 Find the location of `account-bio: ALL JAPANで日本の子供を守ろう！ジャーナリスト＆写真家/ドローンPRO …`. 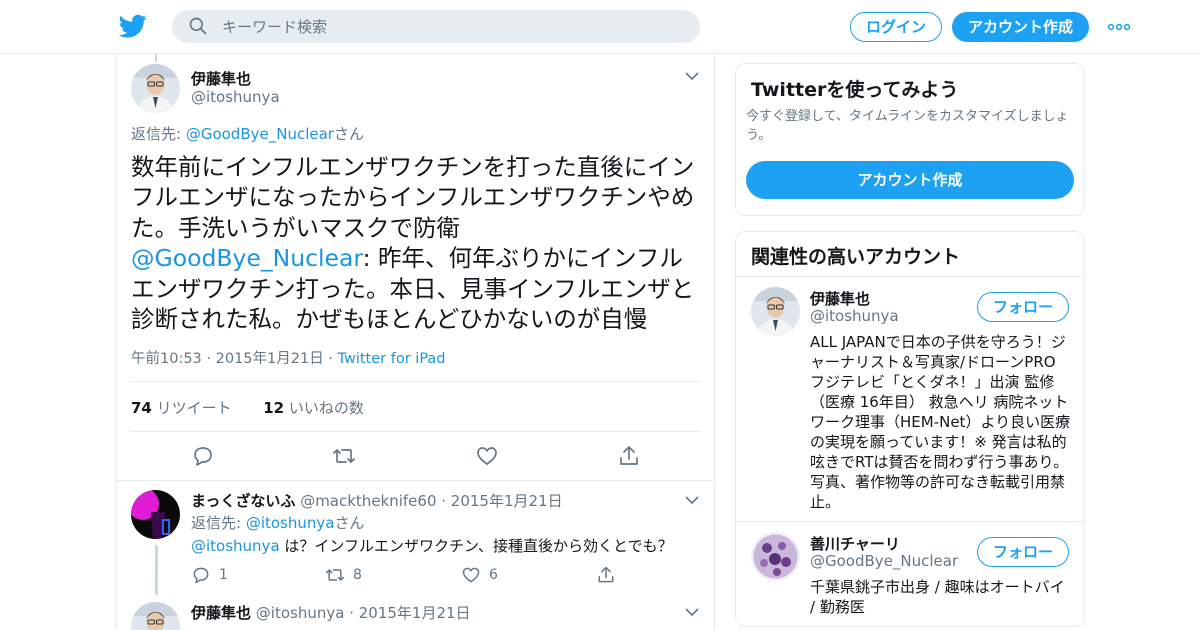

account-bio: ALL JAPANで日本の子供を守ろう！ジャーナリスト＆写真家/ドローンPRO … is located at coordinates (940, 422).